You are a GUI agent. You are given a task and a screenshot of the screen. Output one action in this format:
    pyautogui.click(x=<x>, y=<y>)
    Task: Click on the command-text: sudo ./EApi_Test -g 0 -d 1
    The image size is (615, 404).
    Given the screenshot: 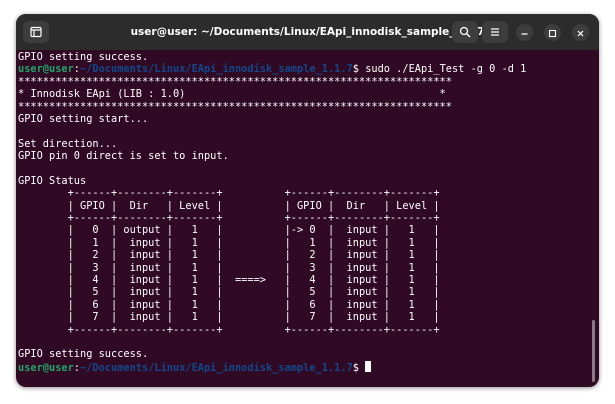 What is the action you would take?
    pyautogui.click(x=446, y=69)
    